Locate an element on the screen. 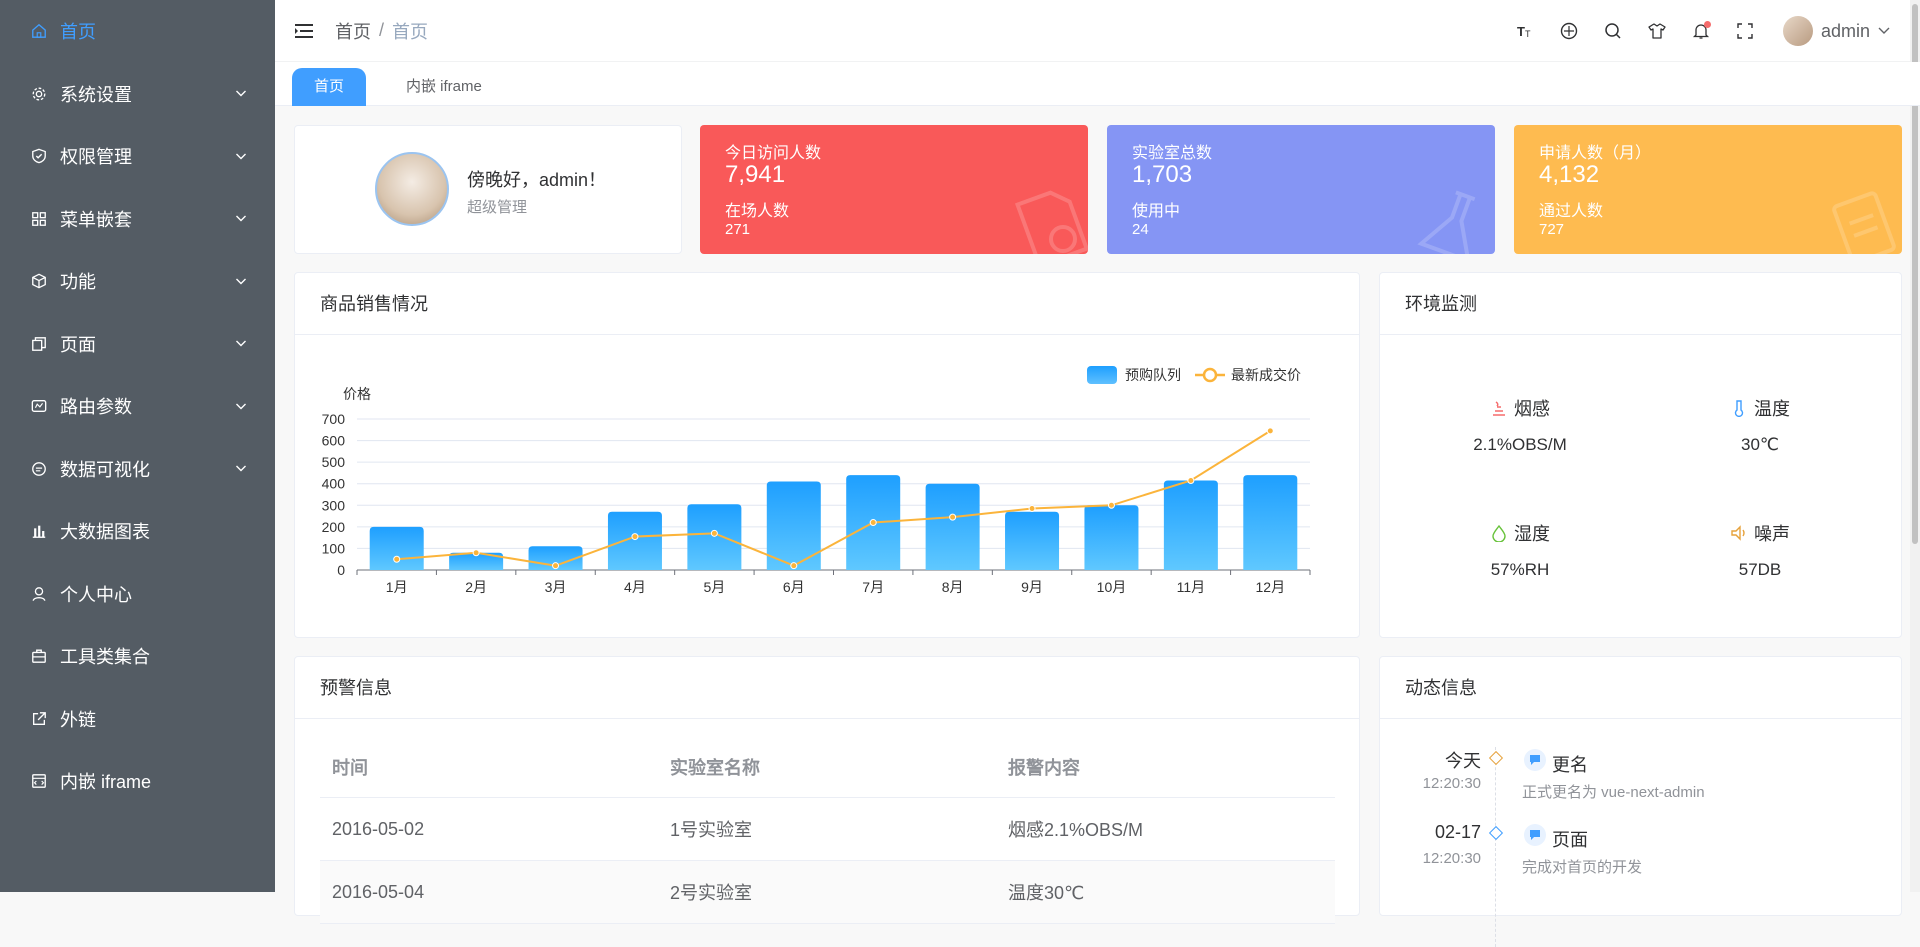  stat-value: 7,941 is located at coordinates (755, 174).